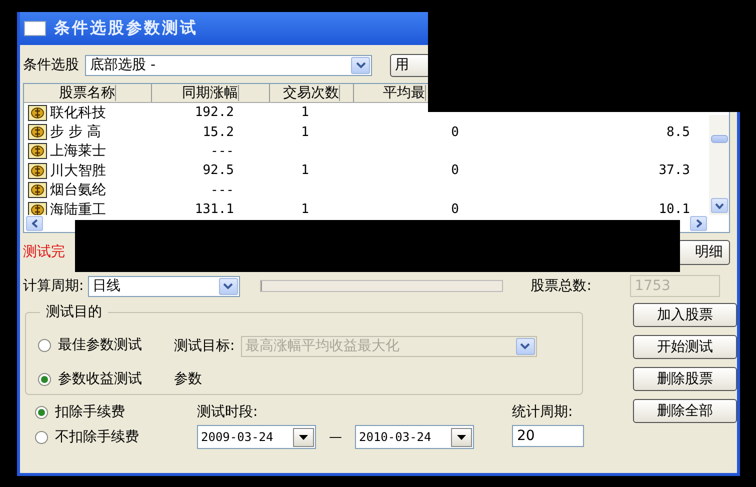  I want to click on table-cell: 8.5, so click(678, 132).